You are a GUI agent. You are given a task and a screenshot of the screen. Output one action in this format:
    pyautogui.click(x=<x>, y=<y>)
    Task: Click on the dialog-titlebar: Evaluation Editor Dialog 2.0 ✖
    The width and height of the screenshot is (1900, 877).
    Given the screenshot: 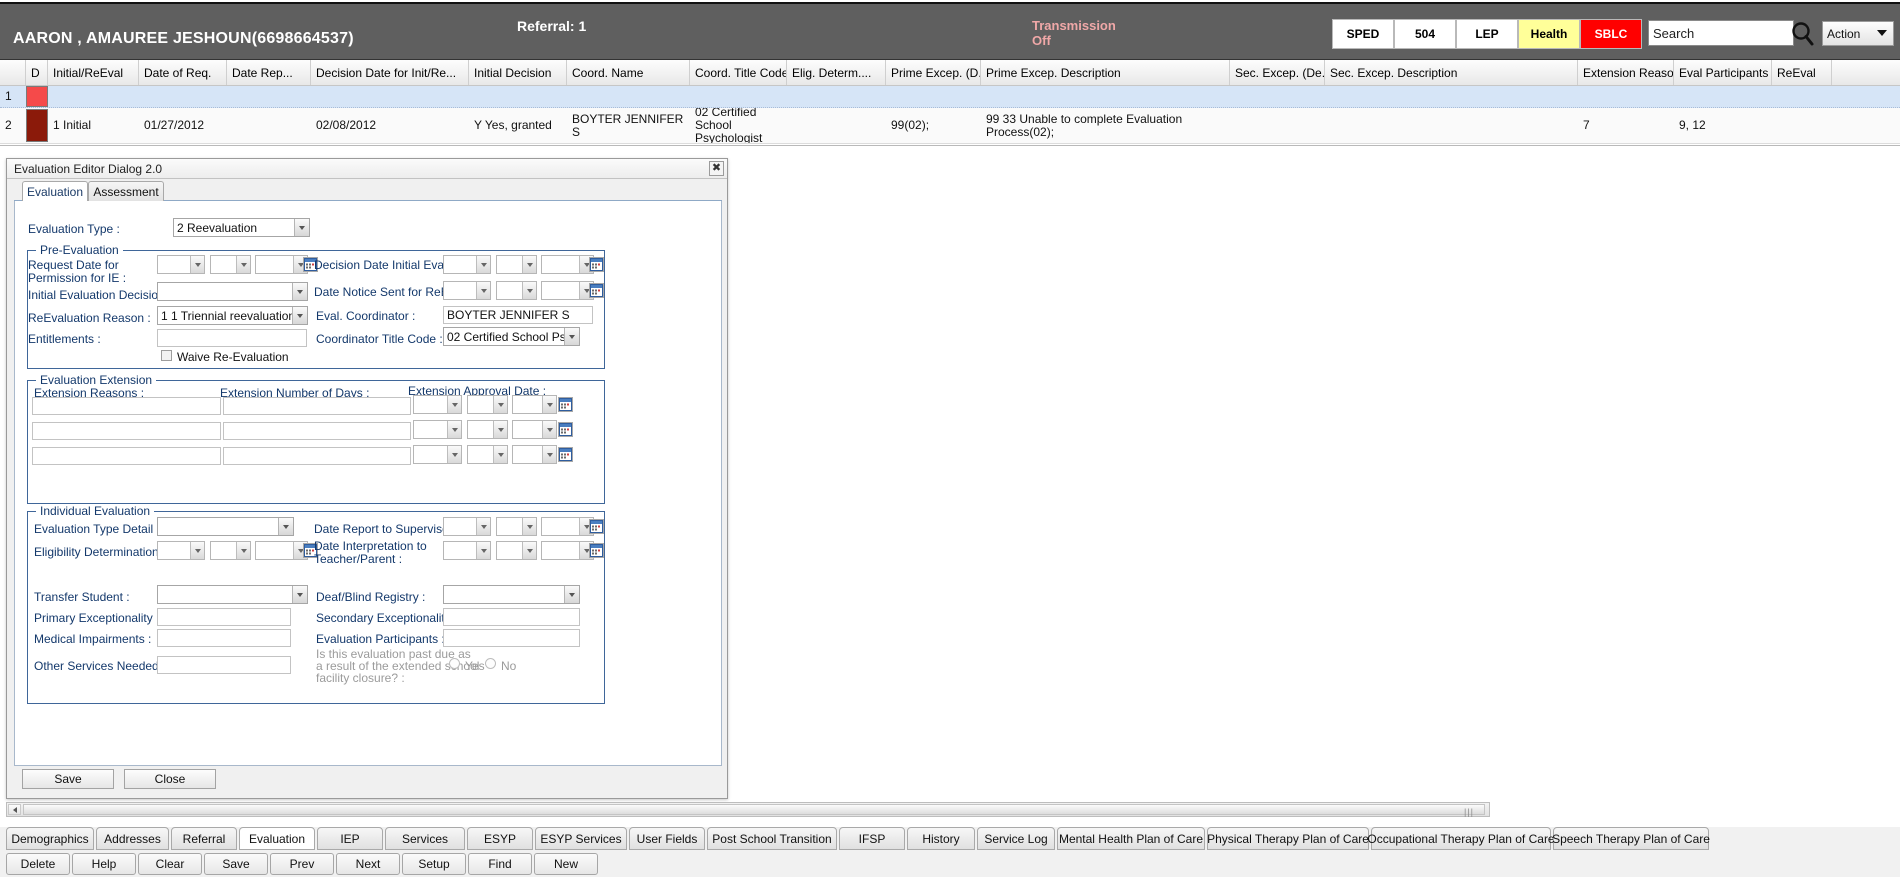 What is the action you would take?
    pyautogui.click(x=367, y=169)
    